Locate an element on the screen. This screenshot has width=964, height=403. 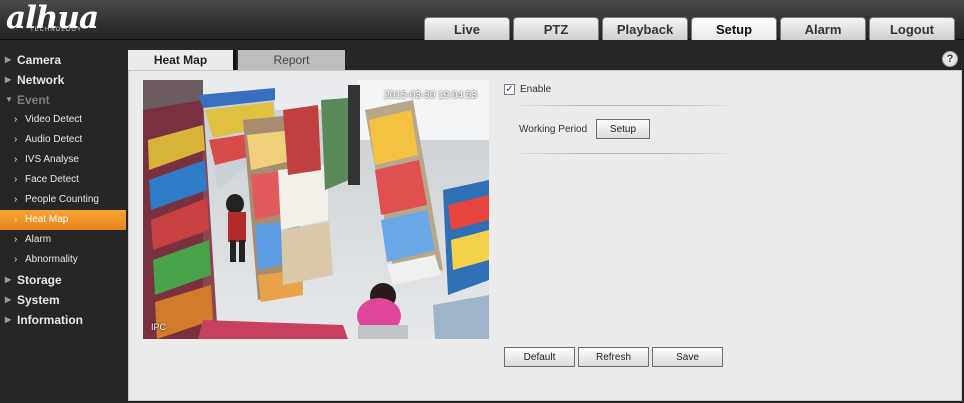
sidebar-item-network: ▶ Network is located at coordinates (63, 80).